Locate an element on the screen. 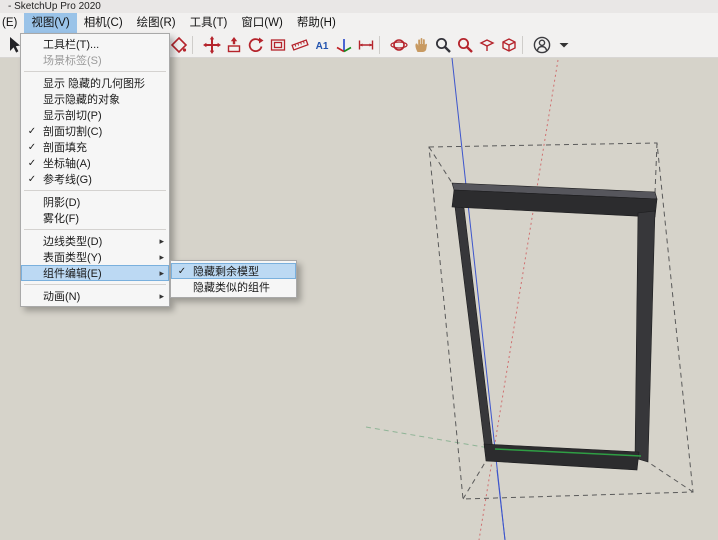  menu-item-section-fill: ✓ 剖面填充 is located at coordinates (95, 147).